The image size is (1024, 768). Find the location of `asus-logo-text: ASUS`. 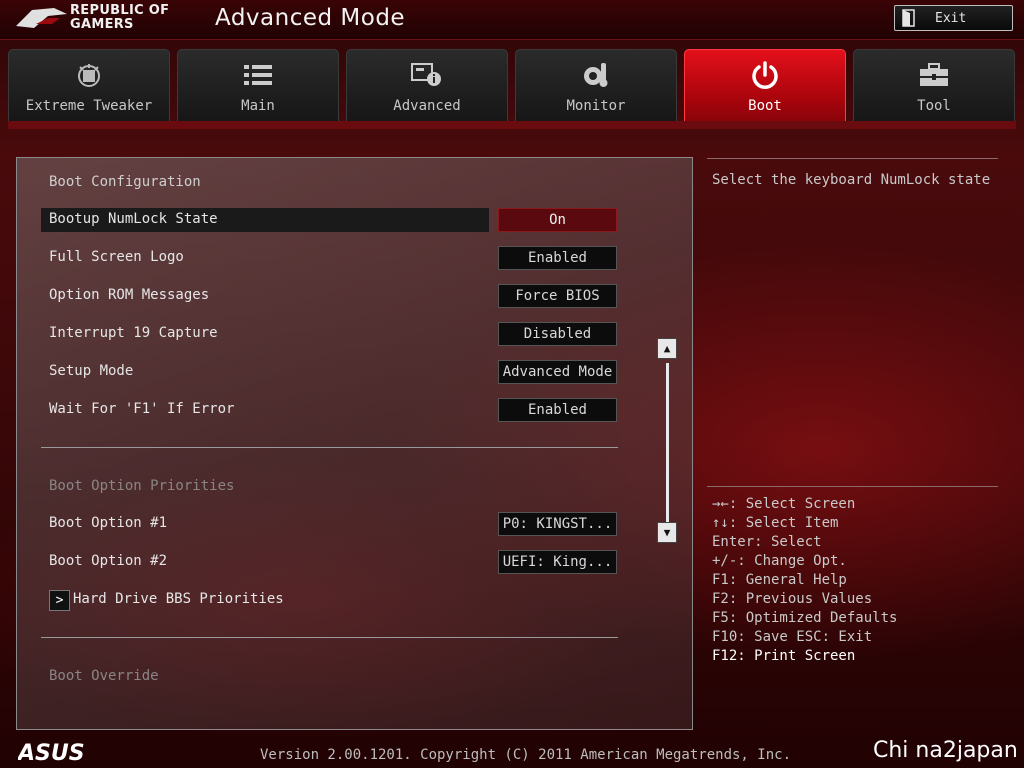

asus-logo-text: ASUS is located at coordinates (51, 753).